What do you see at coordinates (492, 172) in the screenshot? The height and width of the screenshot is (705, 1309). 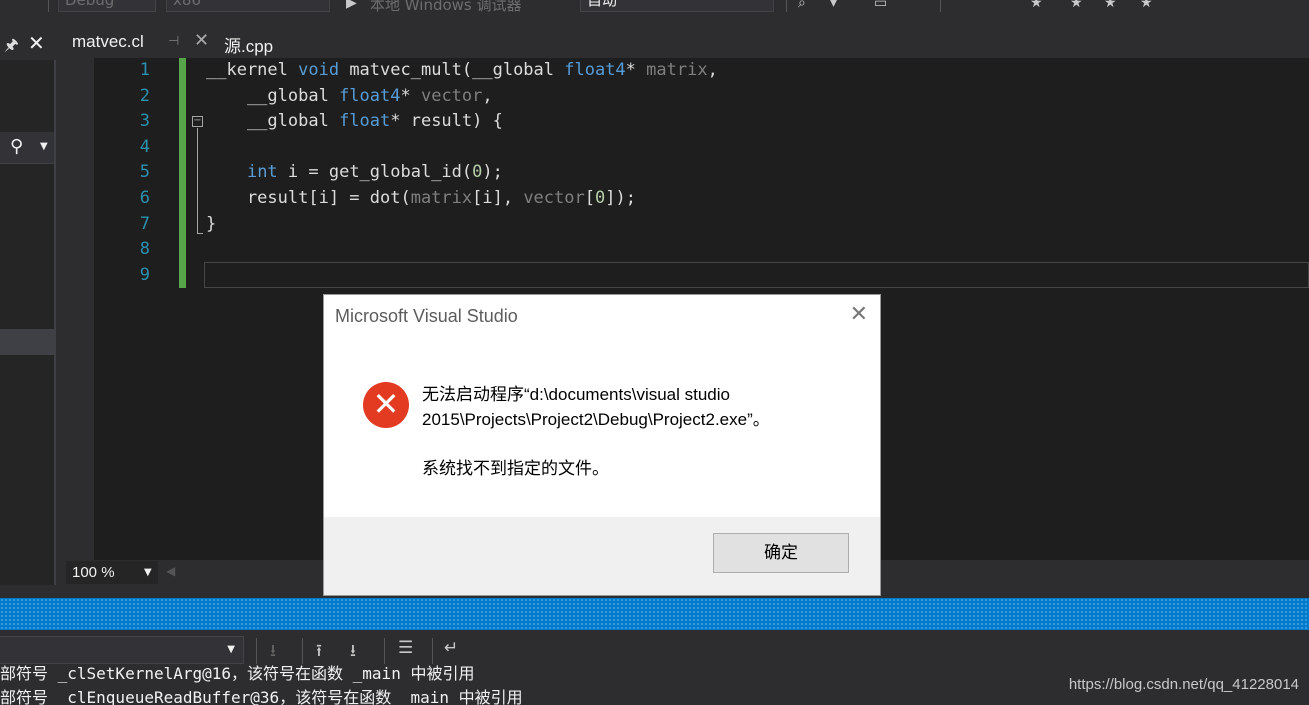 I see `code-token: );` at bounding box center [492, 172].